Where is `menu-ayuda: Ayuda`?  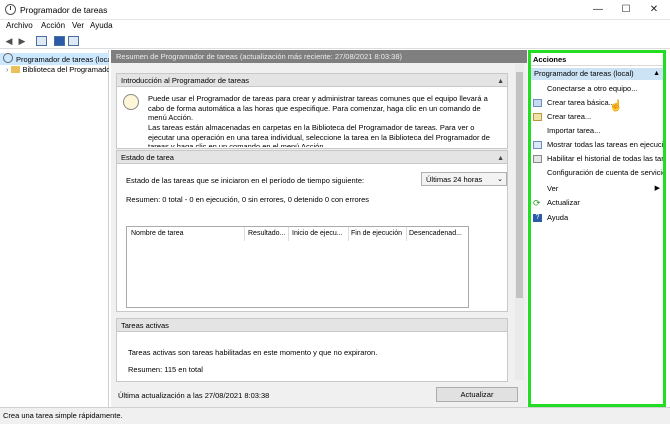 menu-ayuda: Ayuda is located at coordinates (101, 25).